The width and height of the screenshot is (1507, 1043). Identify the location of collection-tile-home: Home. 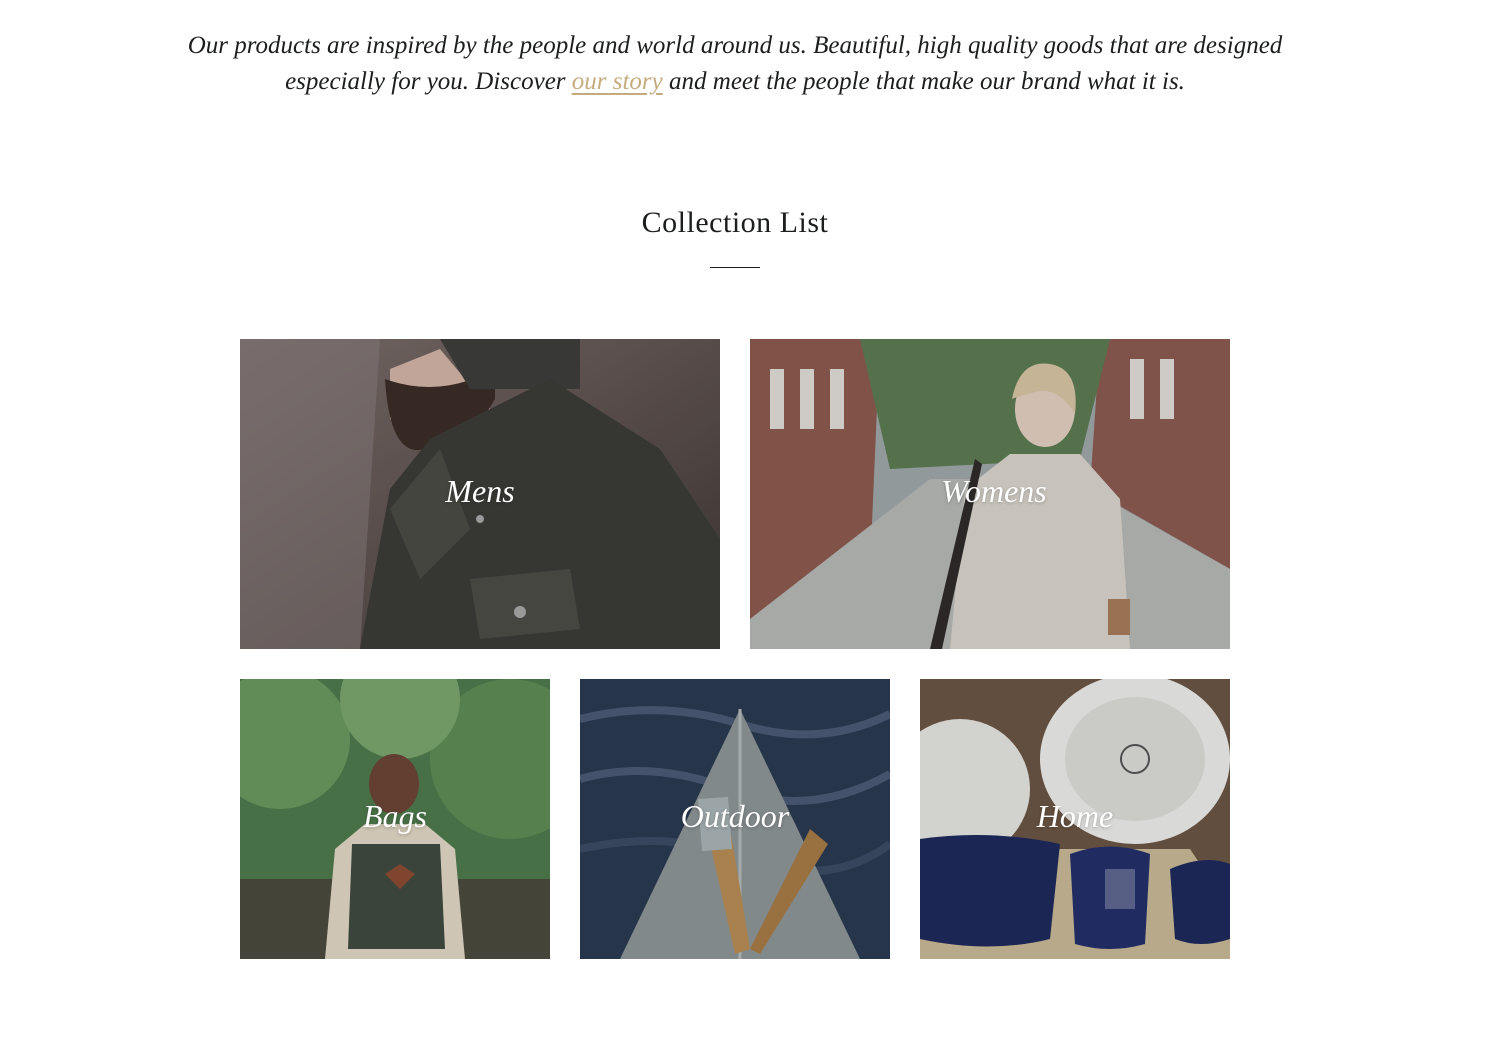
(1075, 819).